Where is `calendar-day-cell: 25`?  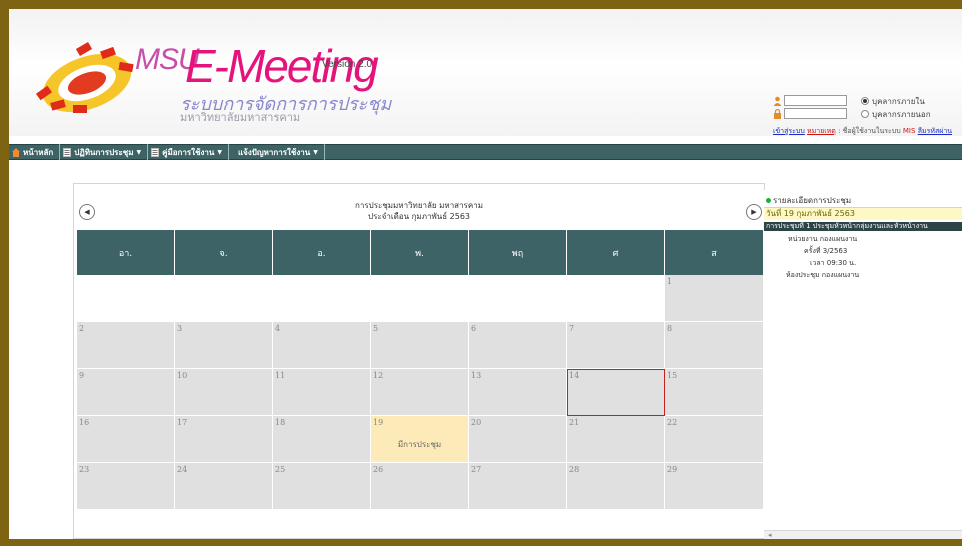
calendar-day-cell: 25 is located at coordinates (322, 486).